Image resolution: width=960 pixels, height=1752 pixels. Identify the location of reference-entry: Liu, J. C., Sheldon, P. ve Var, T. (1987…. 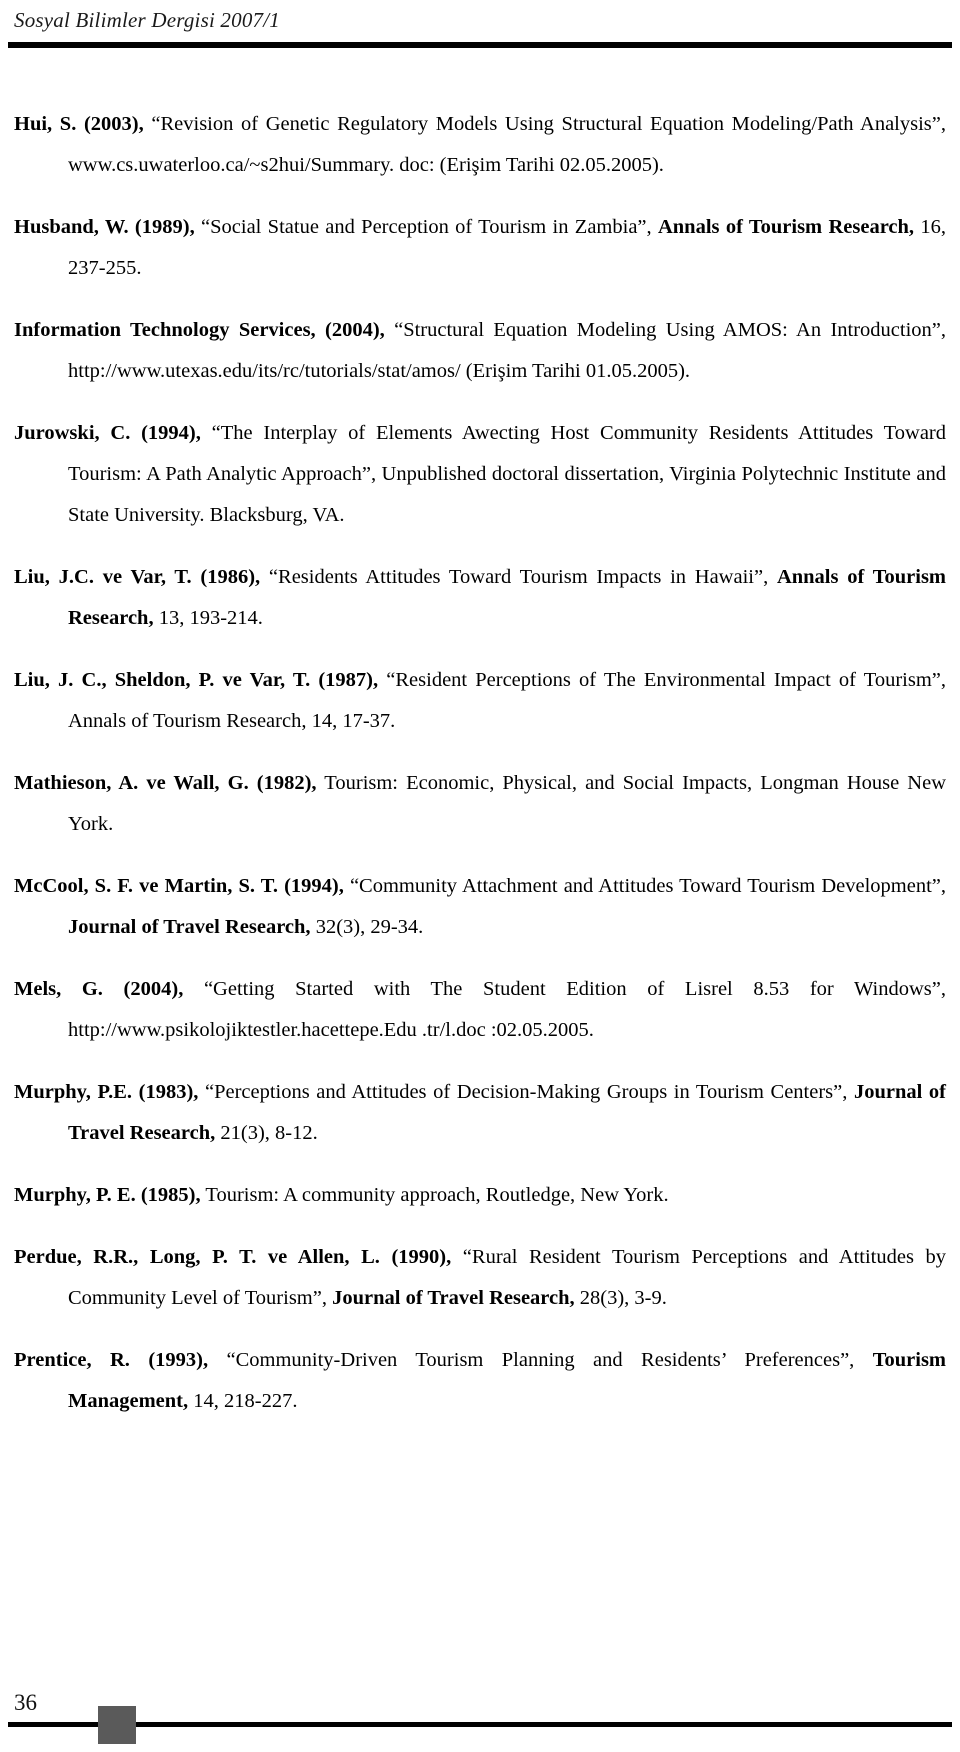
(480, 701).